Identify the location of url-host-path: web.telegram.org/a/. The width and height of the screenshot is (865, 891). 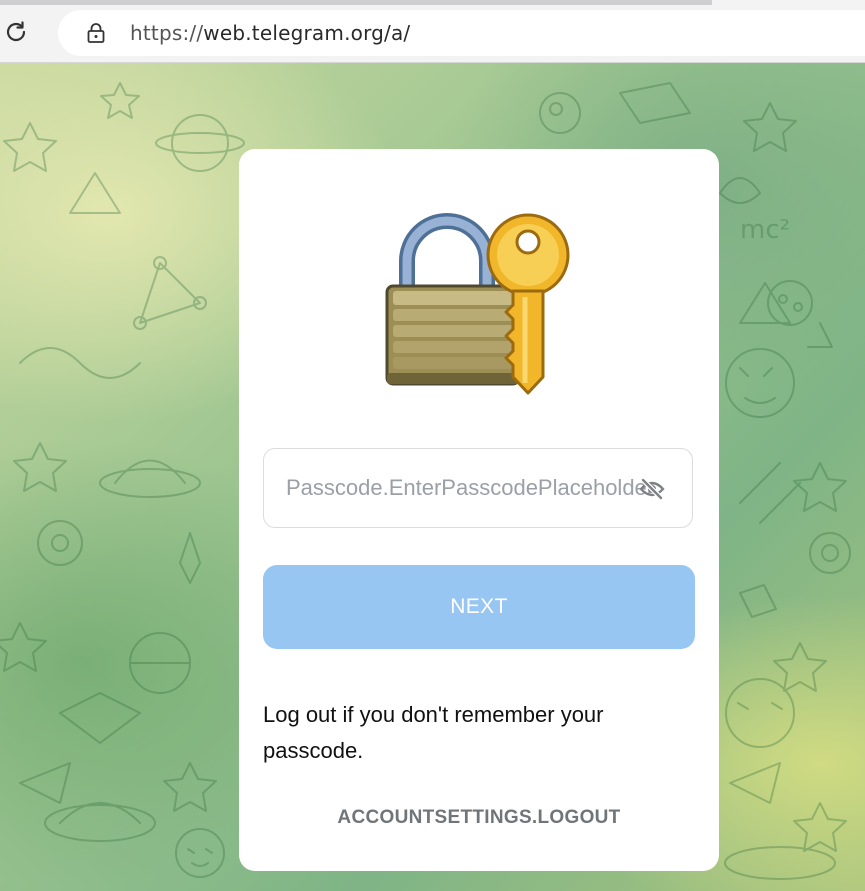
(307, 33).